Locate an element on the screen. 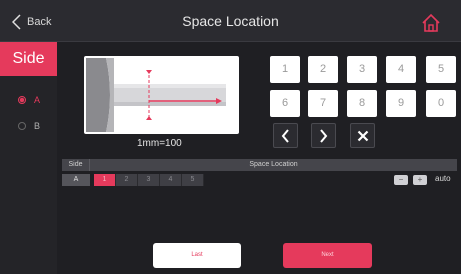  location-column-header: Space Location is located at coordinates (273, 164).